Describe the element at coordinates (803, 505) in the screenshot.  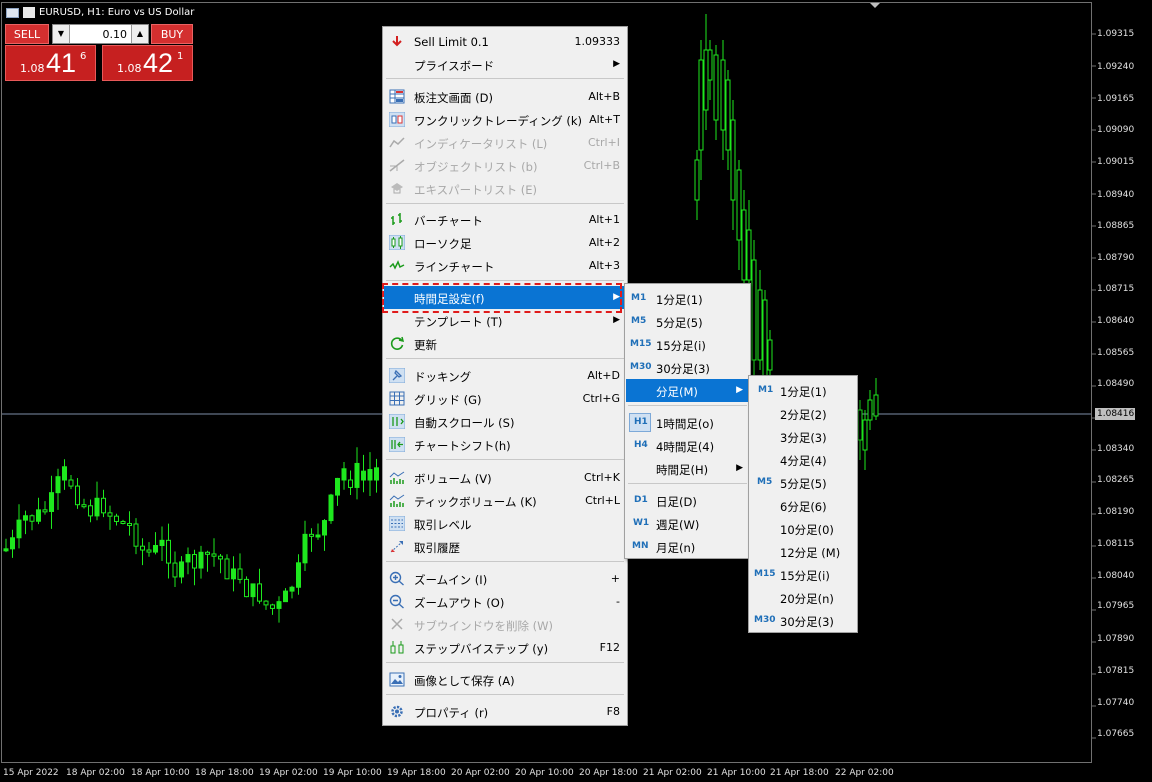
I see `min-item-6: 6分足(6)` at that location.